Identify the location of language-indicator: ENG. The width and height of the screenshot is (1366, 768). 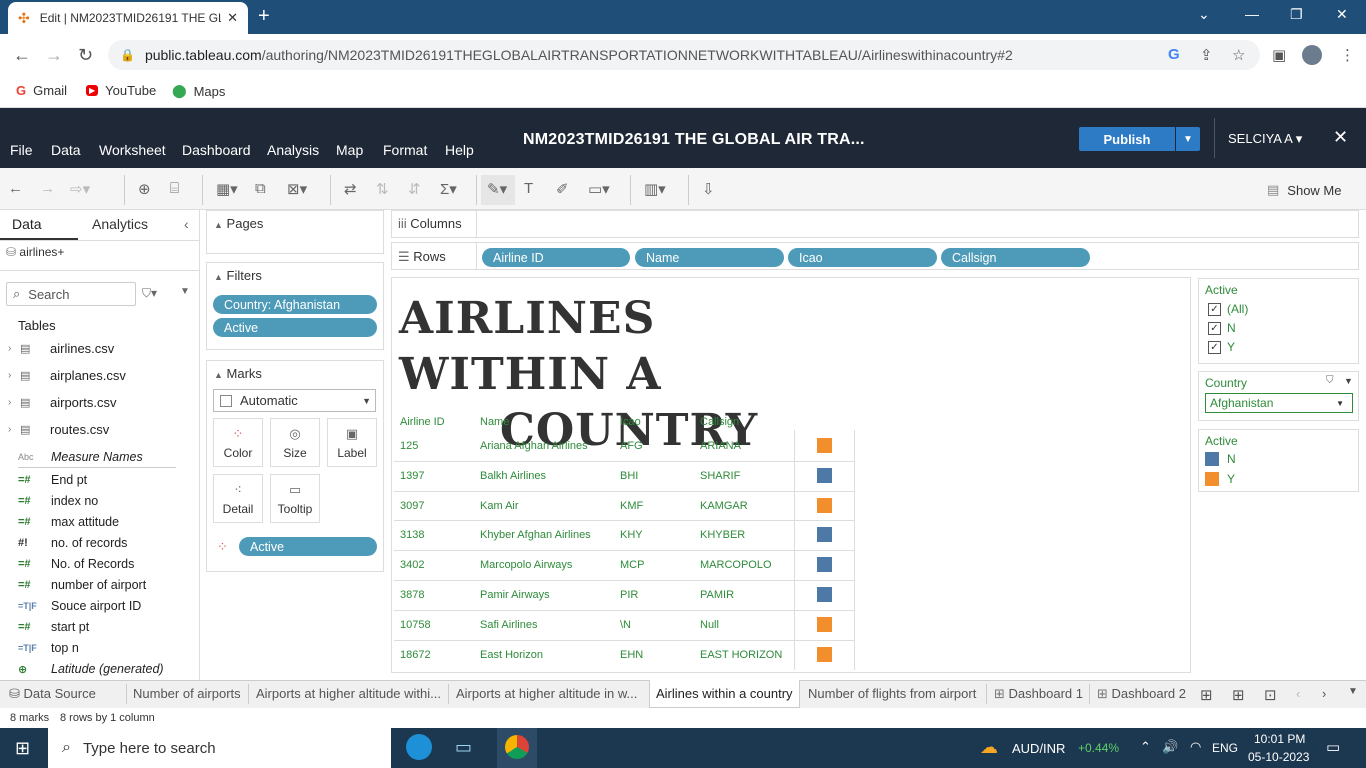
(1225, 748).